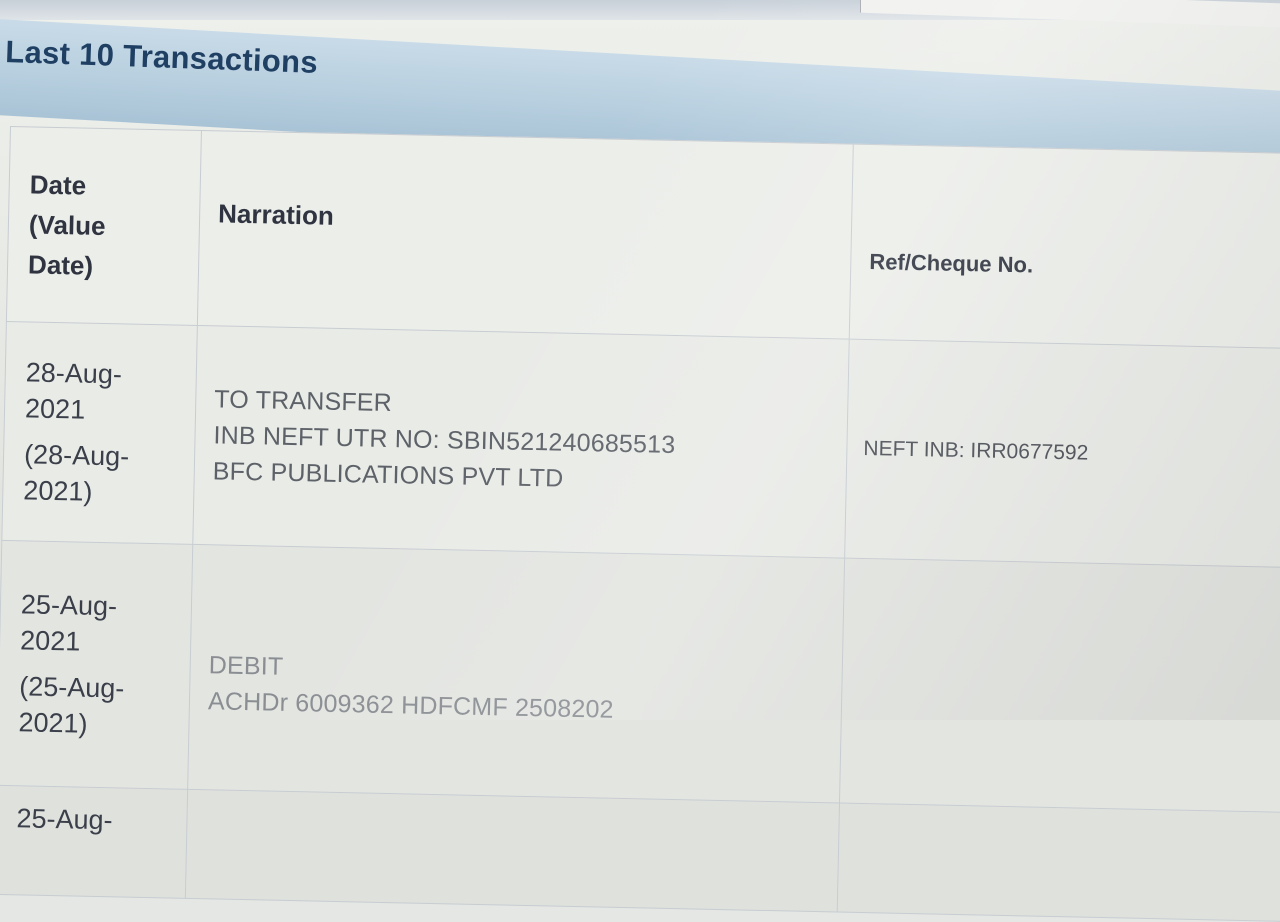 The height and width of the screenshot is (922, 1280). I want to click on narration-cell: DEBIT ACHDr 6009362 HDFCMF 2508202, so click(516, 674).